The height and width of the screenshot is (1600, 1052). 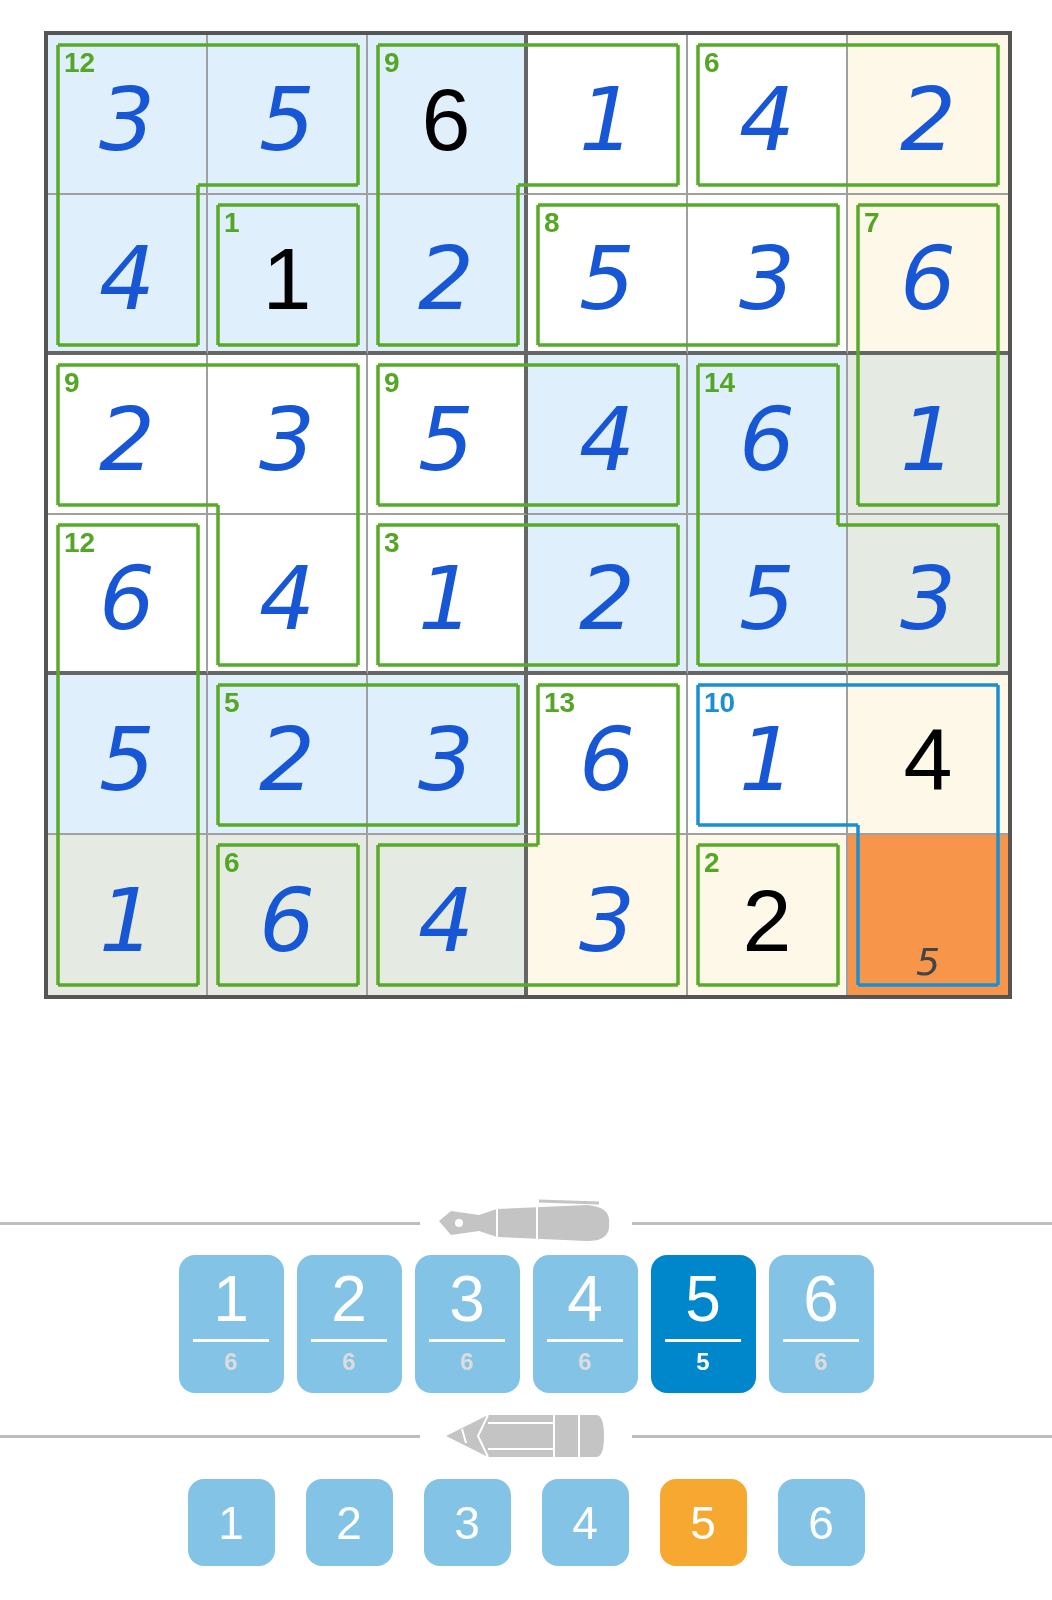 I want to click on sudoku-cell: 6 6, so click(x=288, y=915).